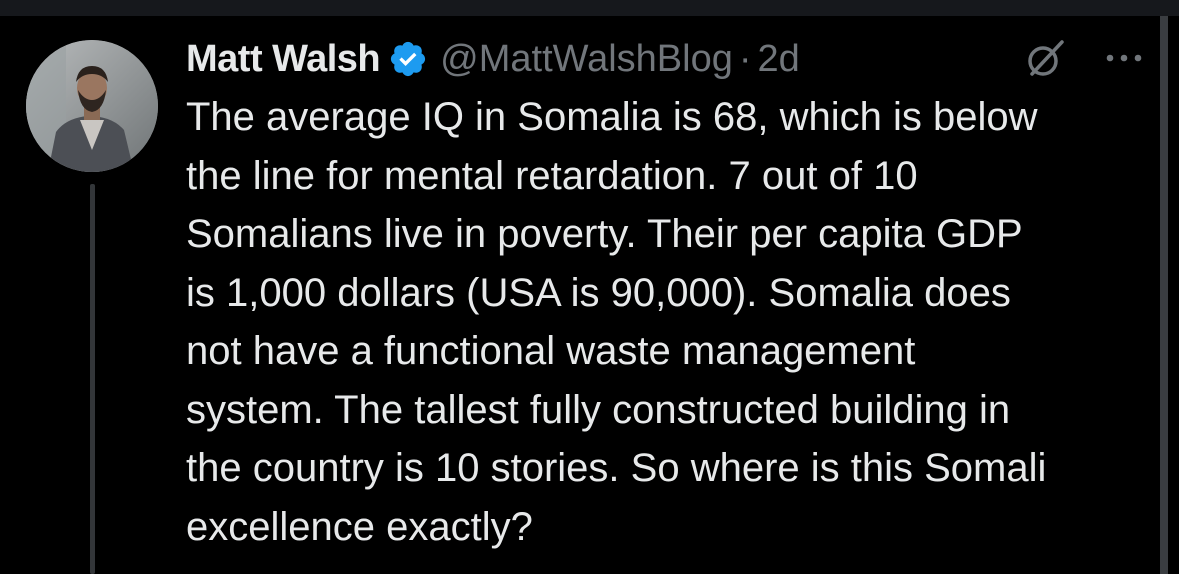 The width and height of the screenshot is (1179, 574). I want to click on avatar-photo, so click(92, 106).